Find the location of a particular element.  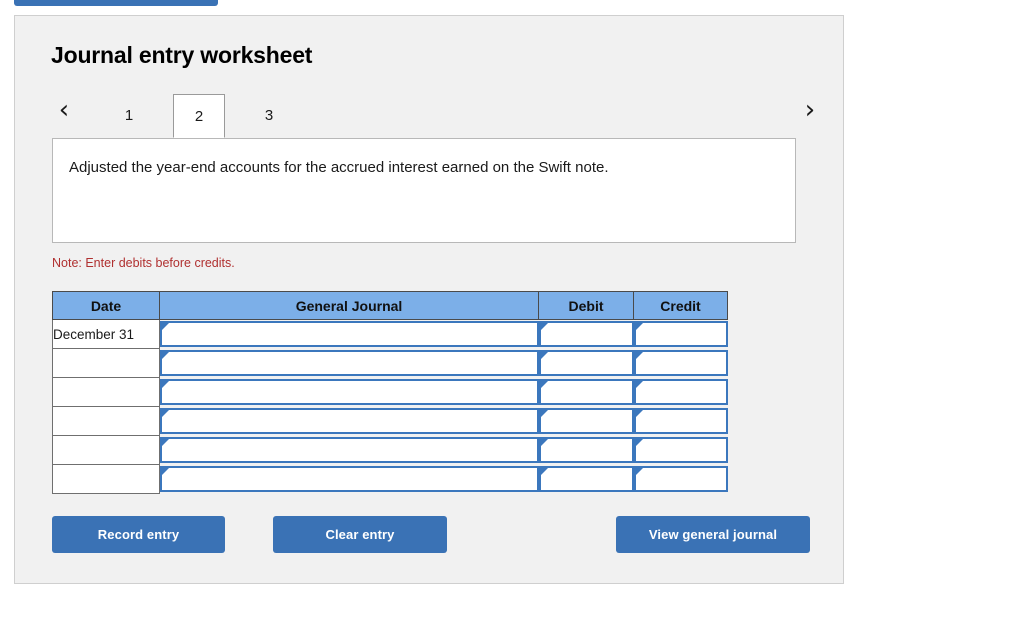

tab-3: 3 is located at coordinates (269, 116).